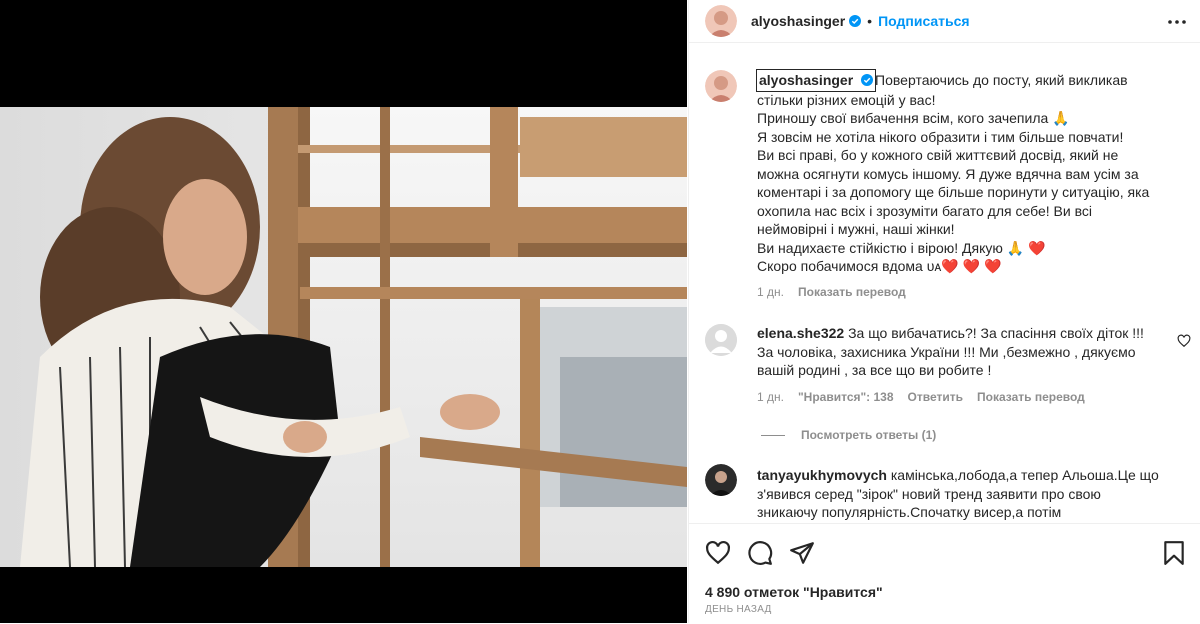 Image resolution: width=1200 pixels, height=624 pixels. Describe the element at coordinates (770, 292) in the screenshot. I see `caption-time: 1 дн.` at that location.